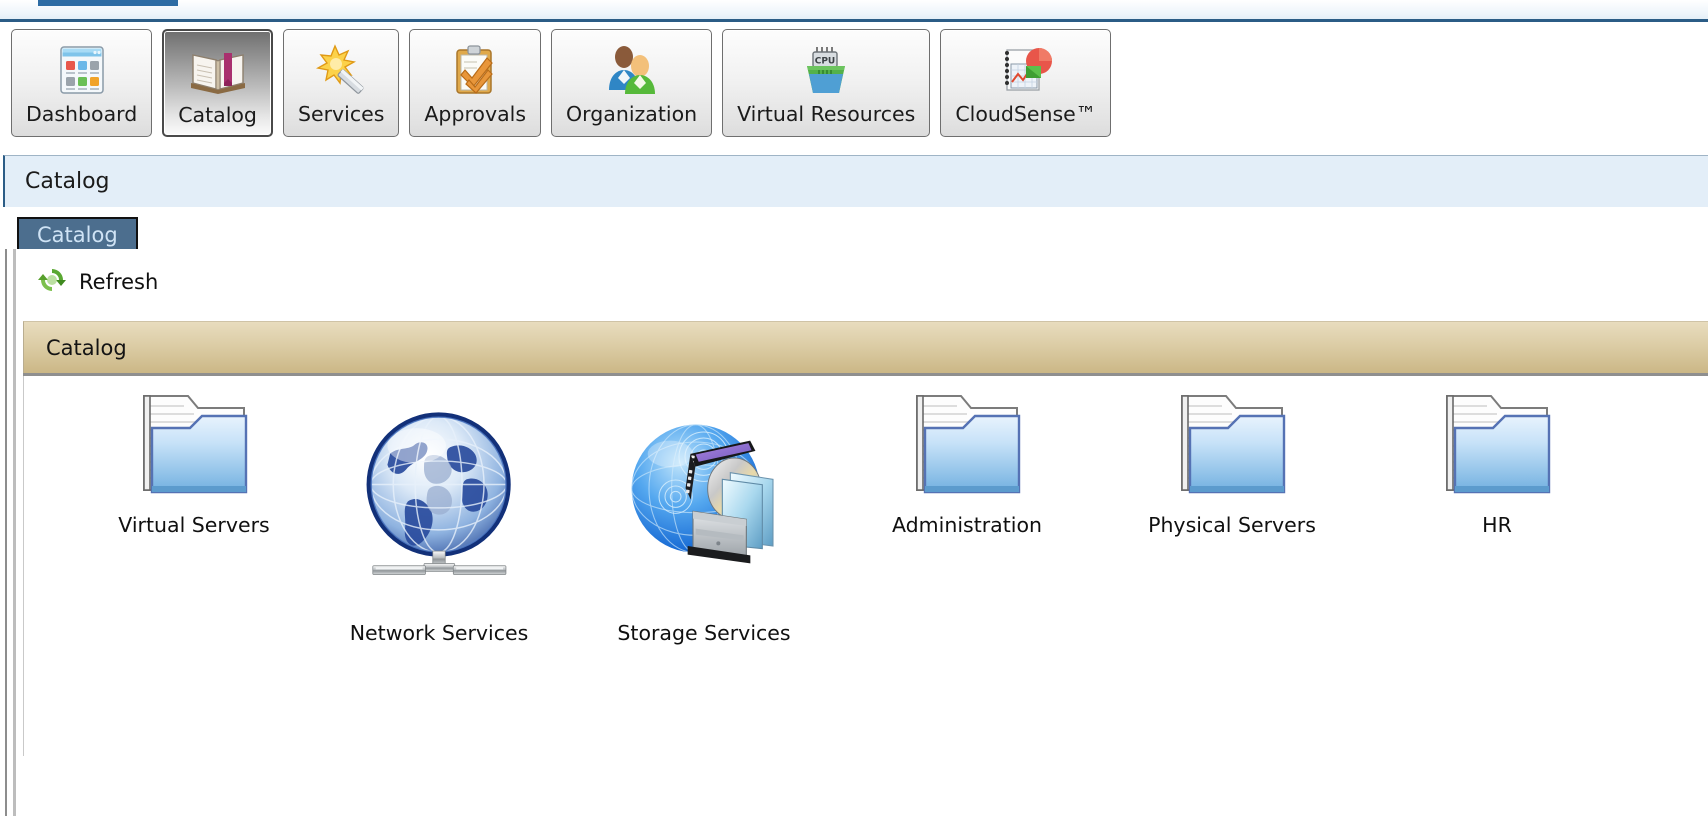  What do you see at coordinates (475, 70) in the screenshot?
I see `clipboard-check-icon` at bounding box center [475, 70].